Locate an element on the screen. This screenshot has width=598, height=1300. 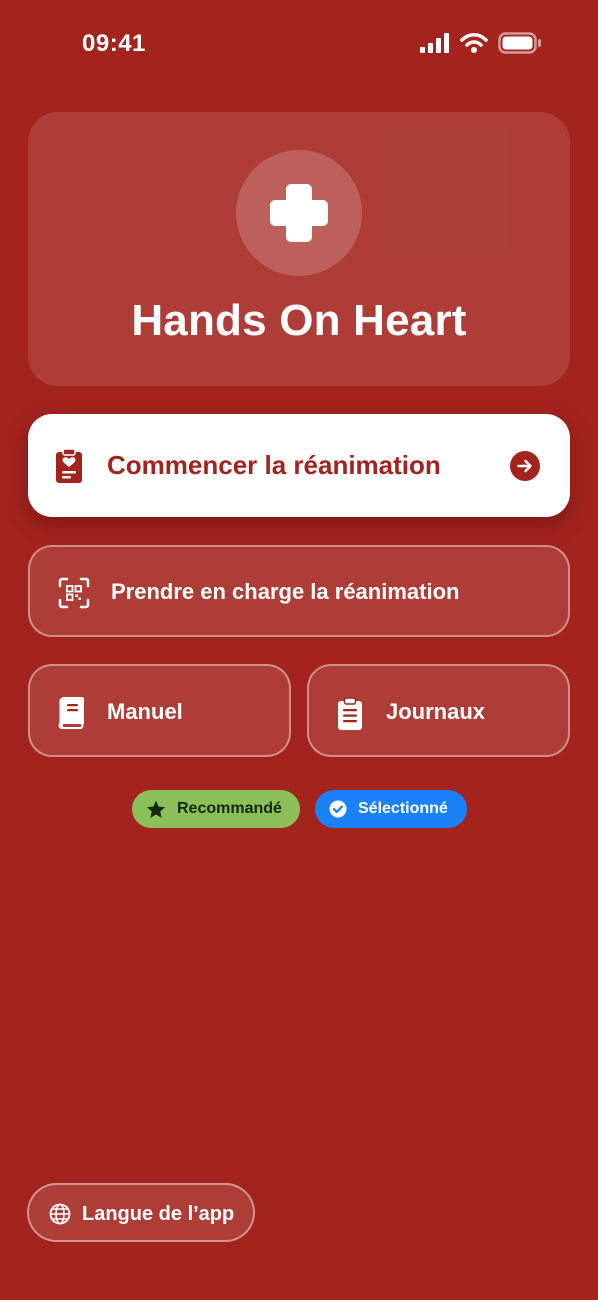
take-over-resuscitation-label: Prendre en charge la réanimation is located at coordinates (285, 591).